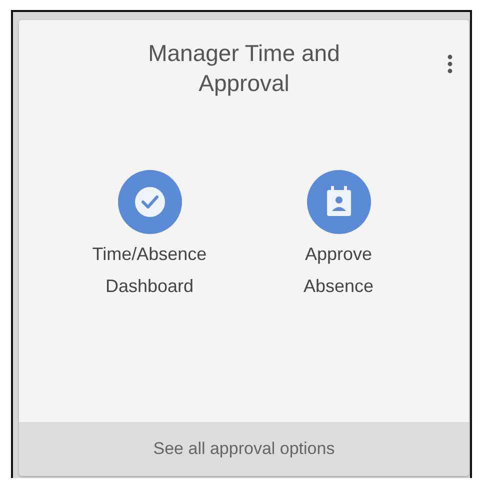 The height and width of the screenshot is (480, 483). What do you see at coordinates (150, 202) in the screenshot?
I see `check-circle-icon` at bounding box center [150, 202].